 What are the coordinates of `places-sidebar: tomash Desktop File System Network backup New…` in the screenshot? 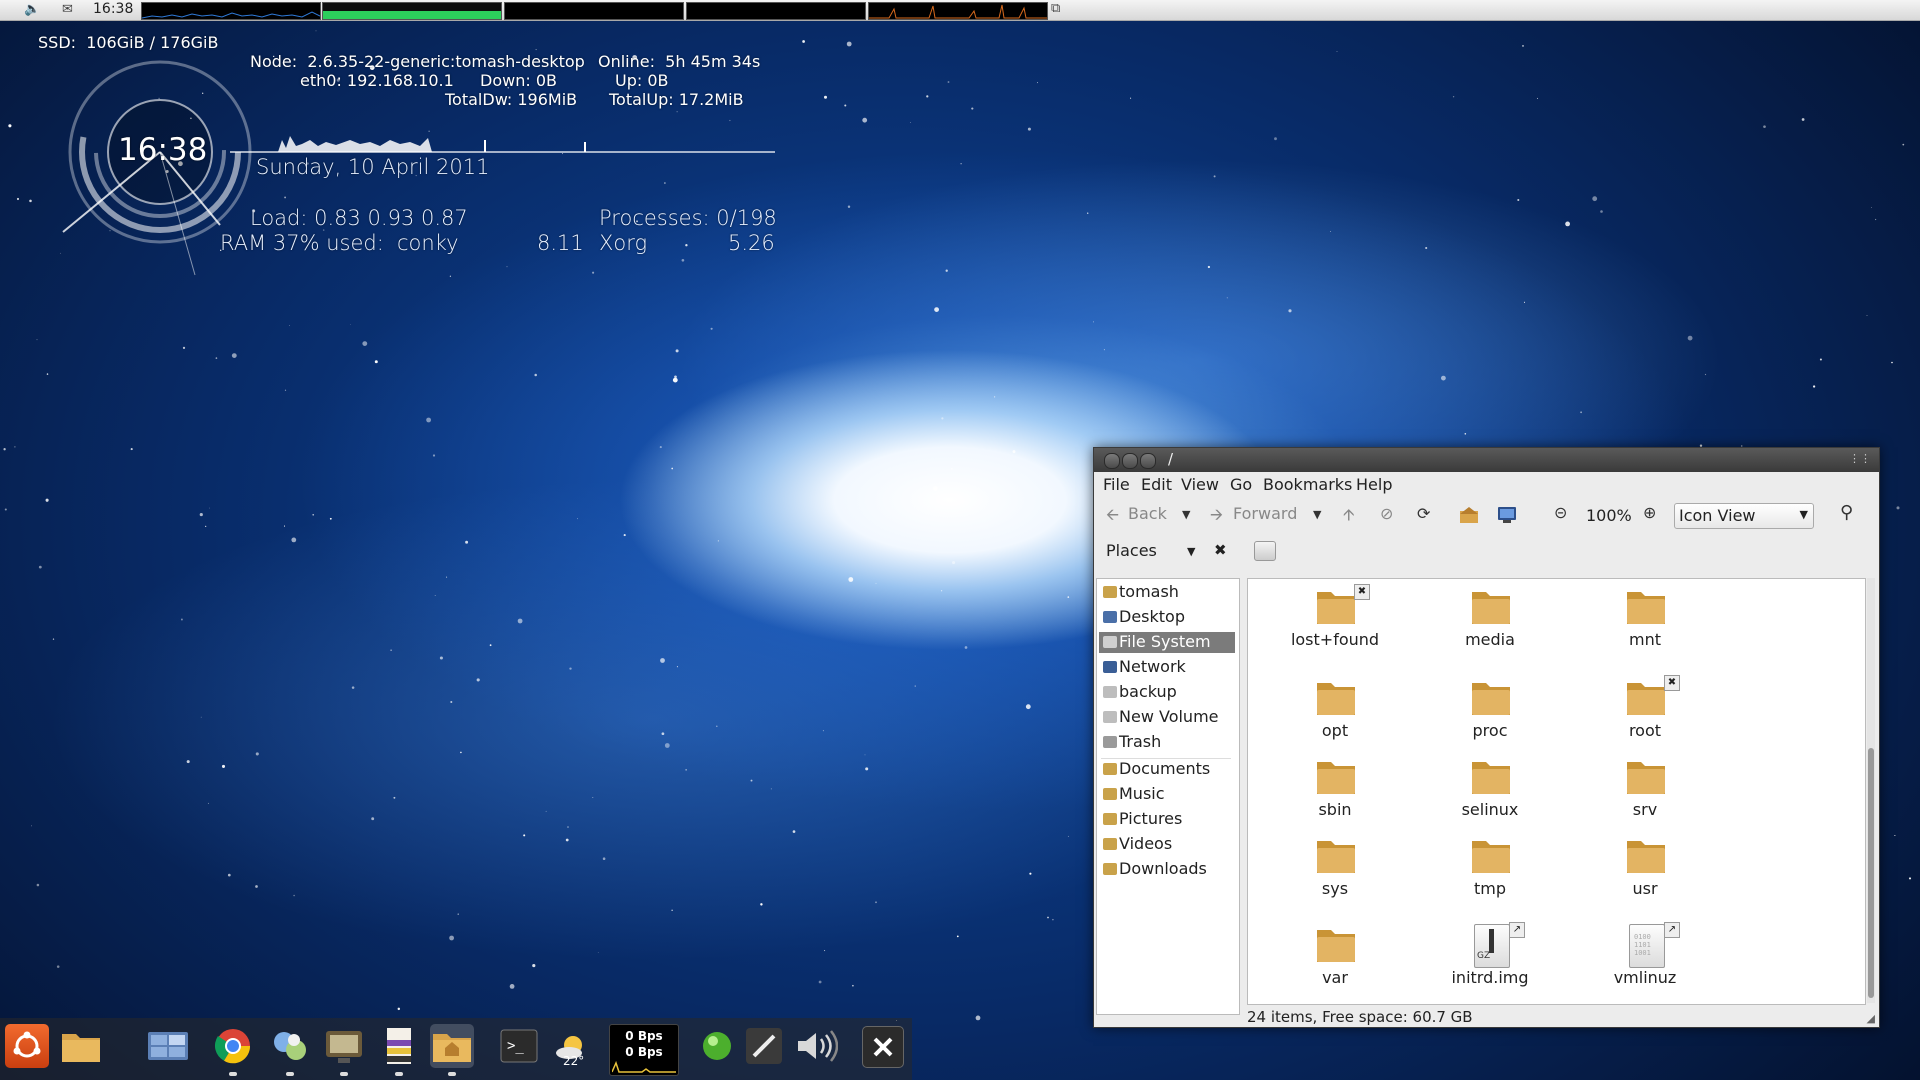 It's located at (1168, 796).